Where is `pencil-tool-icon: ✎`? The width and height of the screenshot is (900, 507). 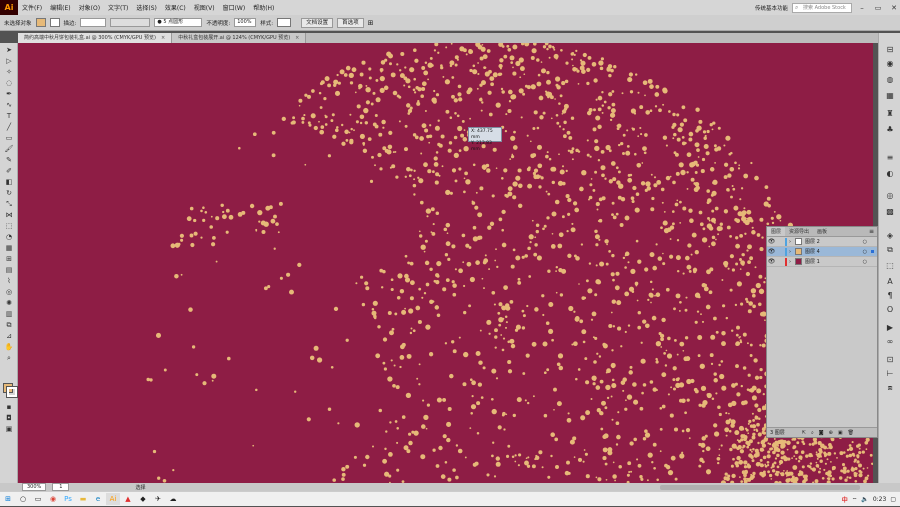 pencil-tool-icon: ✎ is located at coordinates (9, 160).